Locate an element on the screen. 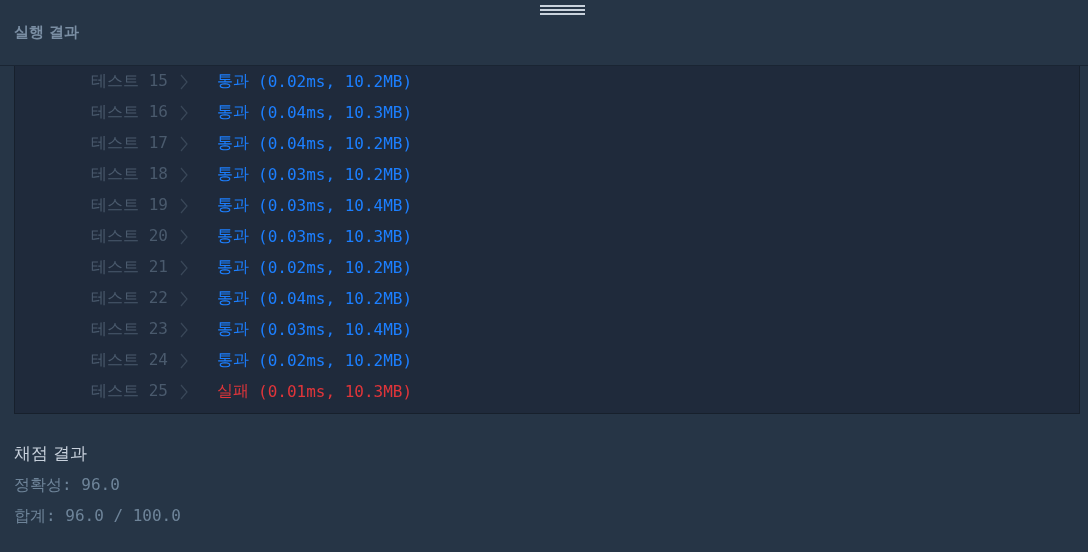 The image size is (1088, 552). score-line: 합계: 96.0 / 100.0 is located at coordinates (98, 516).